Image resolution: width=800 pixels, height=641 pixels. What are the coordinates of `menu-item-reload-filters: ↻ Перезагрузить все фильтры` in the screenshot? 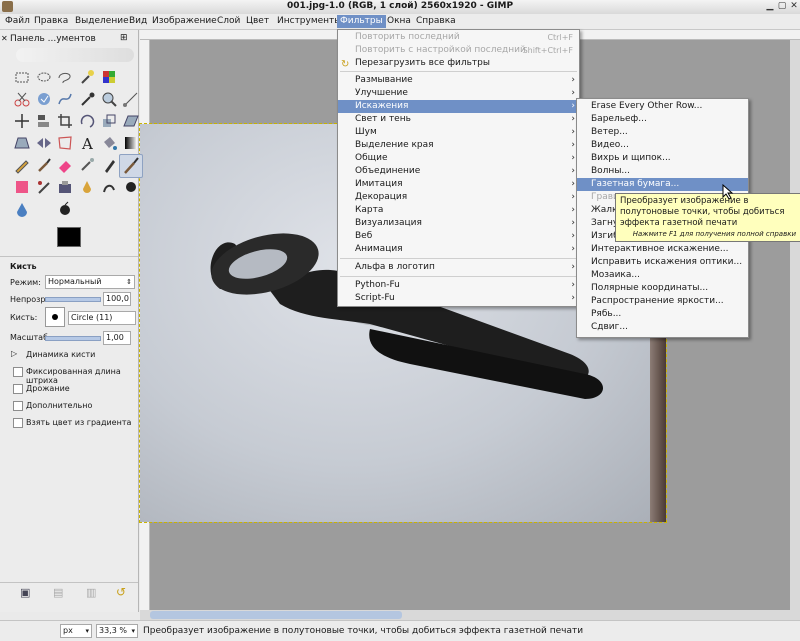 It's located at (458, 63).